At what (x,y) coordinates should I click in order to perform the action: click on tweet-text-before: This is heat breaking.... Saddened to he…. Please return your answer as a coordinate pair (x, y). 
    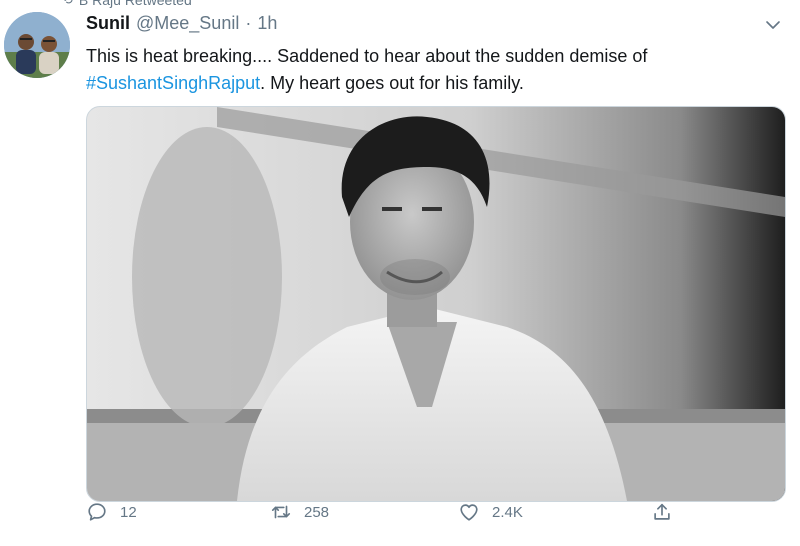
    Looking at the image, I should click on (367, 56).